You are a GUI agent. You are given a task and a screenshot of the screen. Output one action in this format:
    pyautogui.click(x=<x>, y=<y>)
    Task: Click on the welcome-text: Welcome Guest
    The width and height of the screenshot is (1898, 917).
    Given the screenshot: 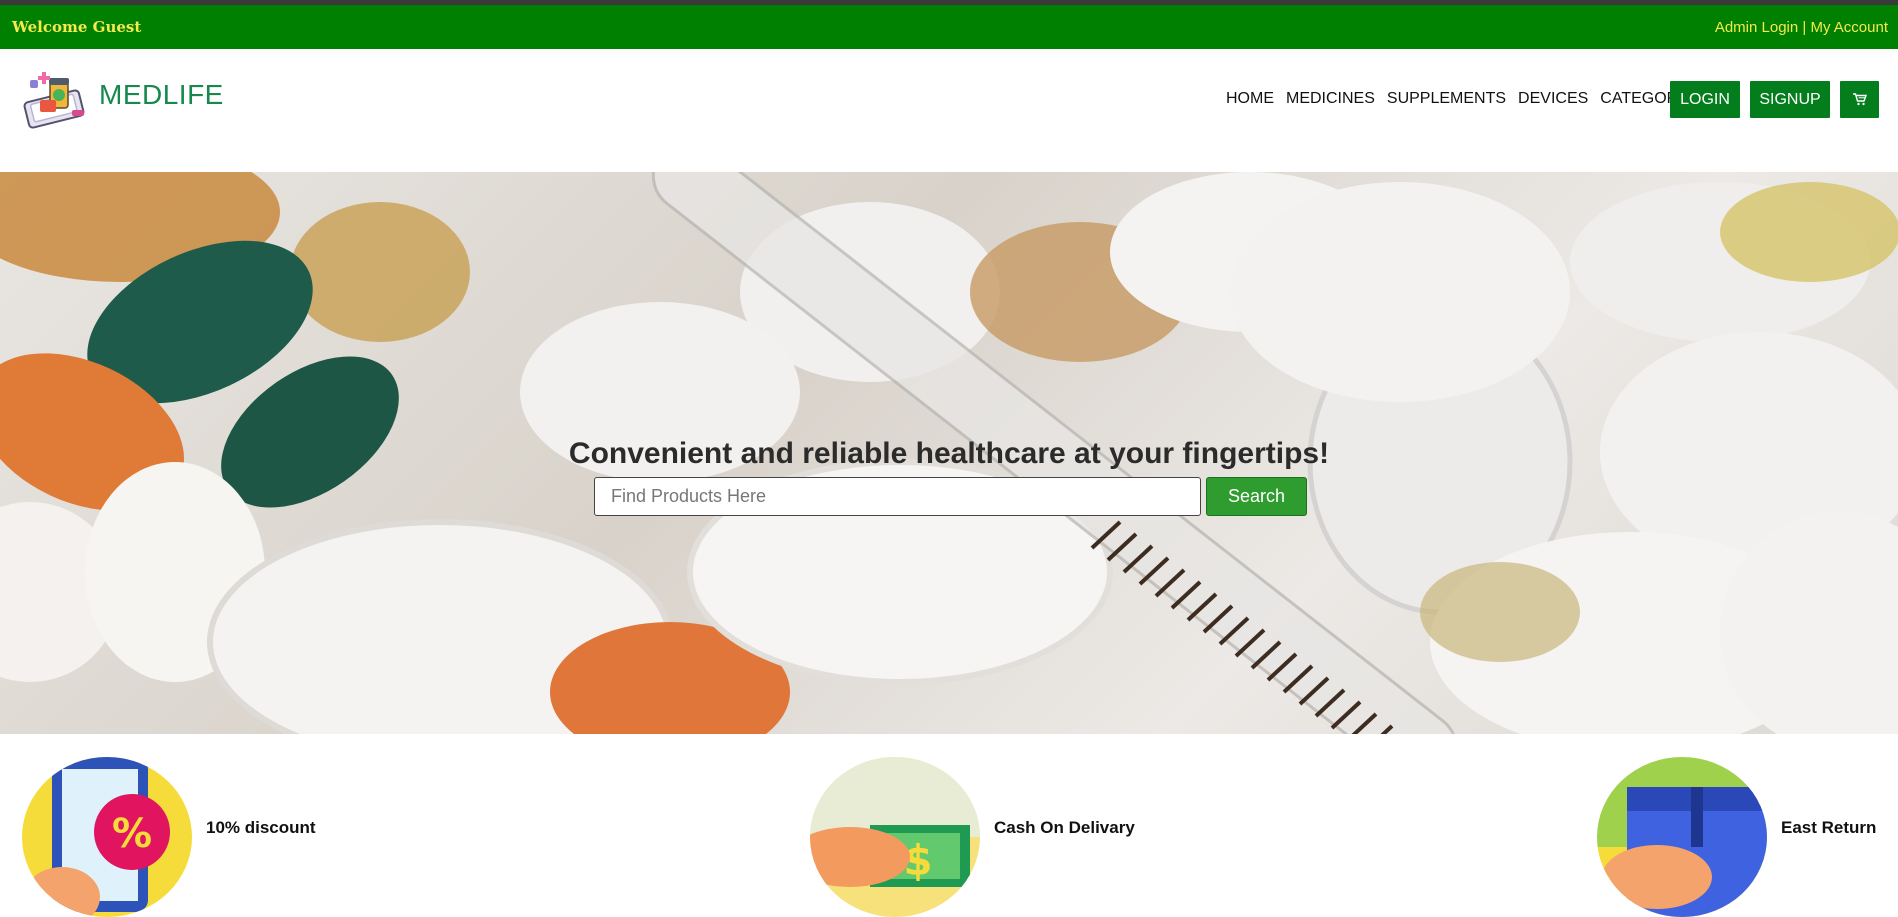 What is the action you would take?
    pyautogui.click(x=77, y=27)
    